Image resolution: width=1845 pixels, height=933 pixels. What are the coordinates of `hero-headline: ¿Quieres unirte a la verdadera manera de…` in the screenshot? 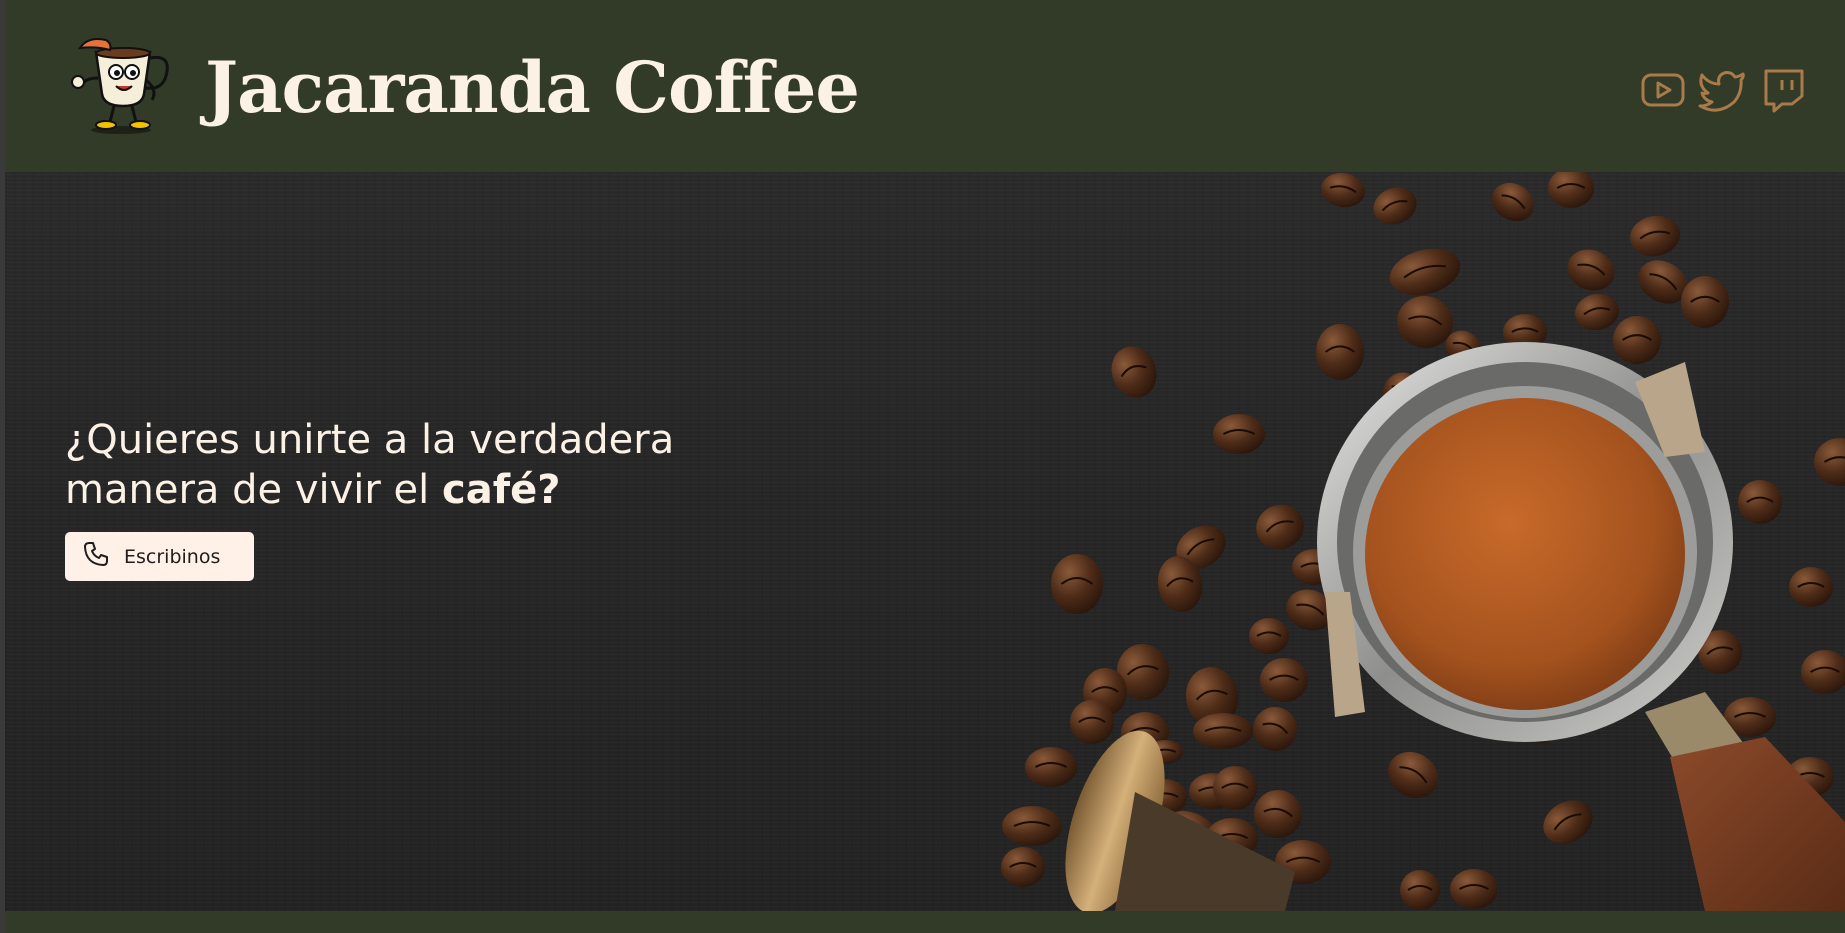 It's located at (435, 465).